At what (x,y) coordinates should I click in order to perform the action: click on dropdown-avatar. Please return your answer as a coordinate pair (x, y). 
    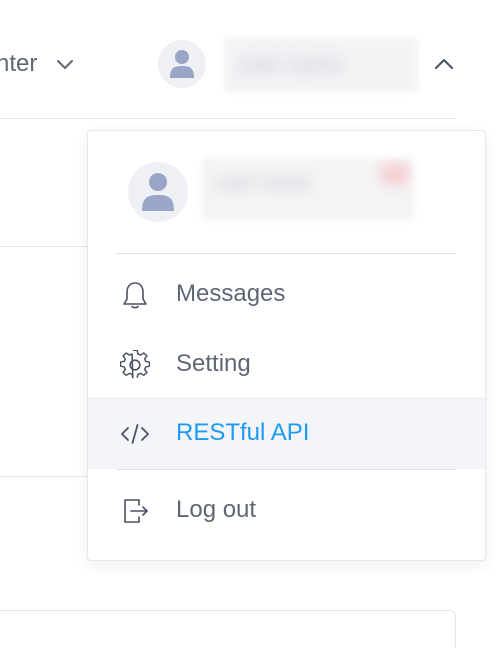
    Looking at the image, I should click on (158, 192).